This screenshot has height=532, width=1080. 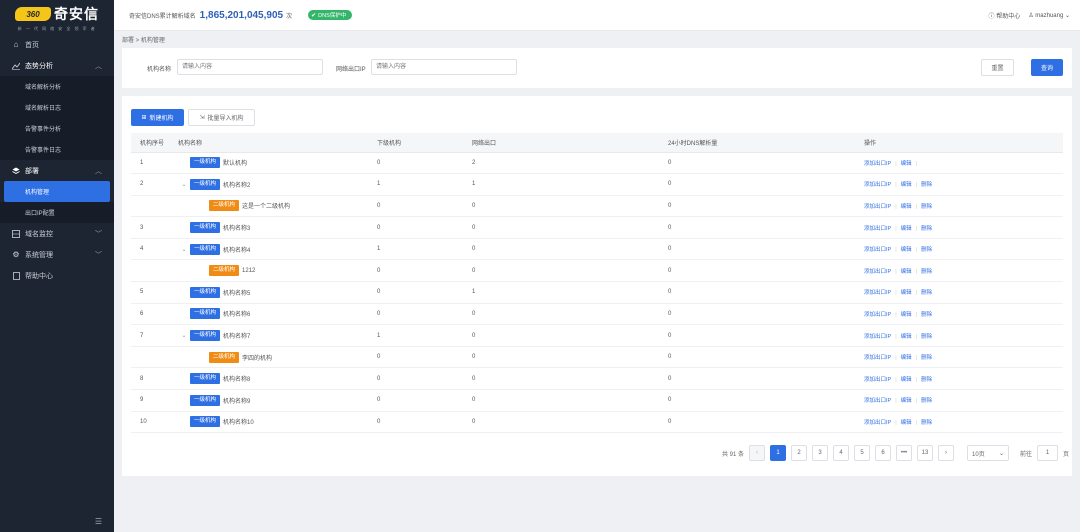 I want to click on page-button: 13, so click(x=925, y=453).